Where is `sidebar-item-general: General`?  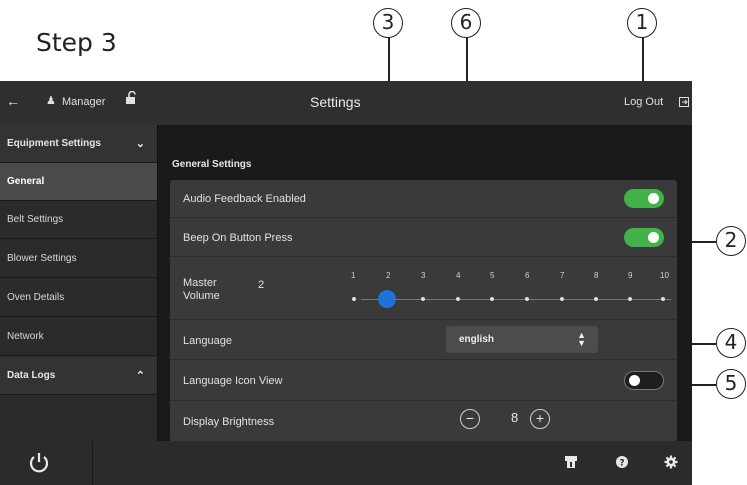 sidebar-item-general: General is located at coordinates (78, 182).